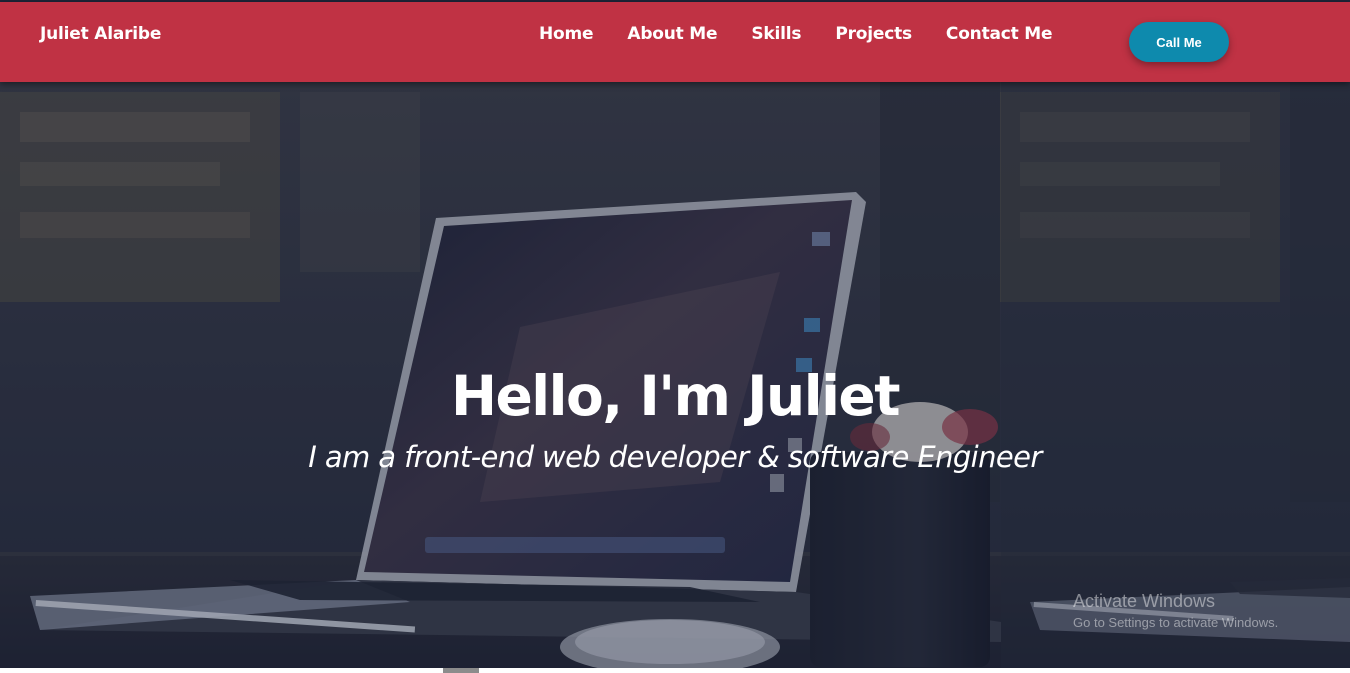  I want to click on hero-title: Hello, I'm Juliet, so click(675, 396).